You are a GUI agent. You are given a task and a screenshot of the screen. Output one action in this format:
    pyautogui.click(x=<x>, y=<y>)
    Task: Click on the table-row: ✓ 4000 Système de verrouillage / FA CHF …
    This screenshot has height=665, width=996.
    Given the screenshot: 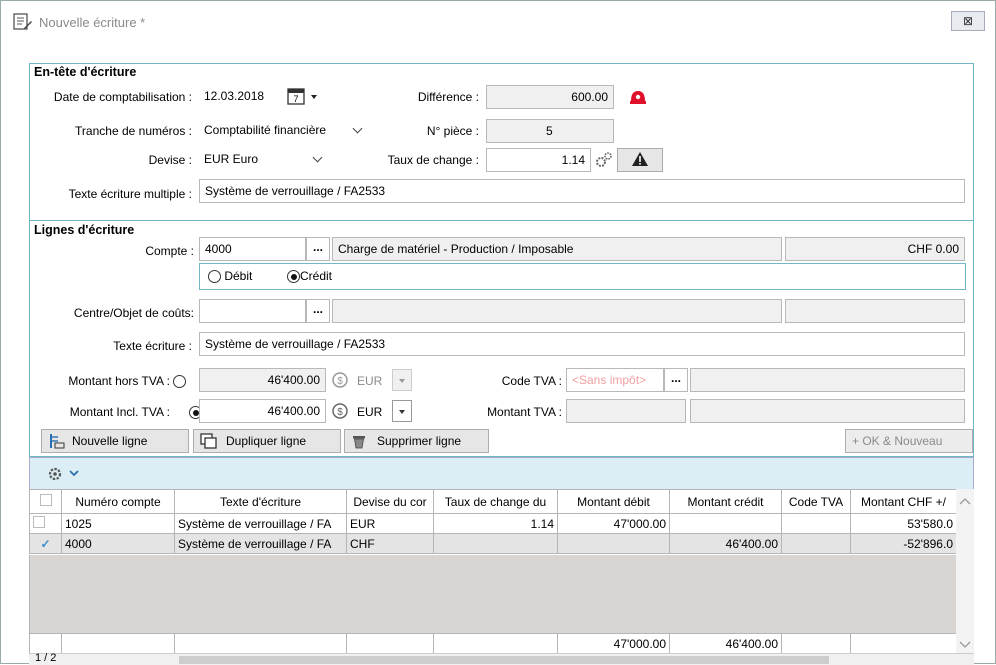 What is the action you would take?
    pyautogui.click(x=493, y=543)
    